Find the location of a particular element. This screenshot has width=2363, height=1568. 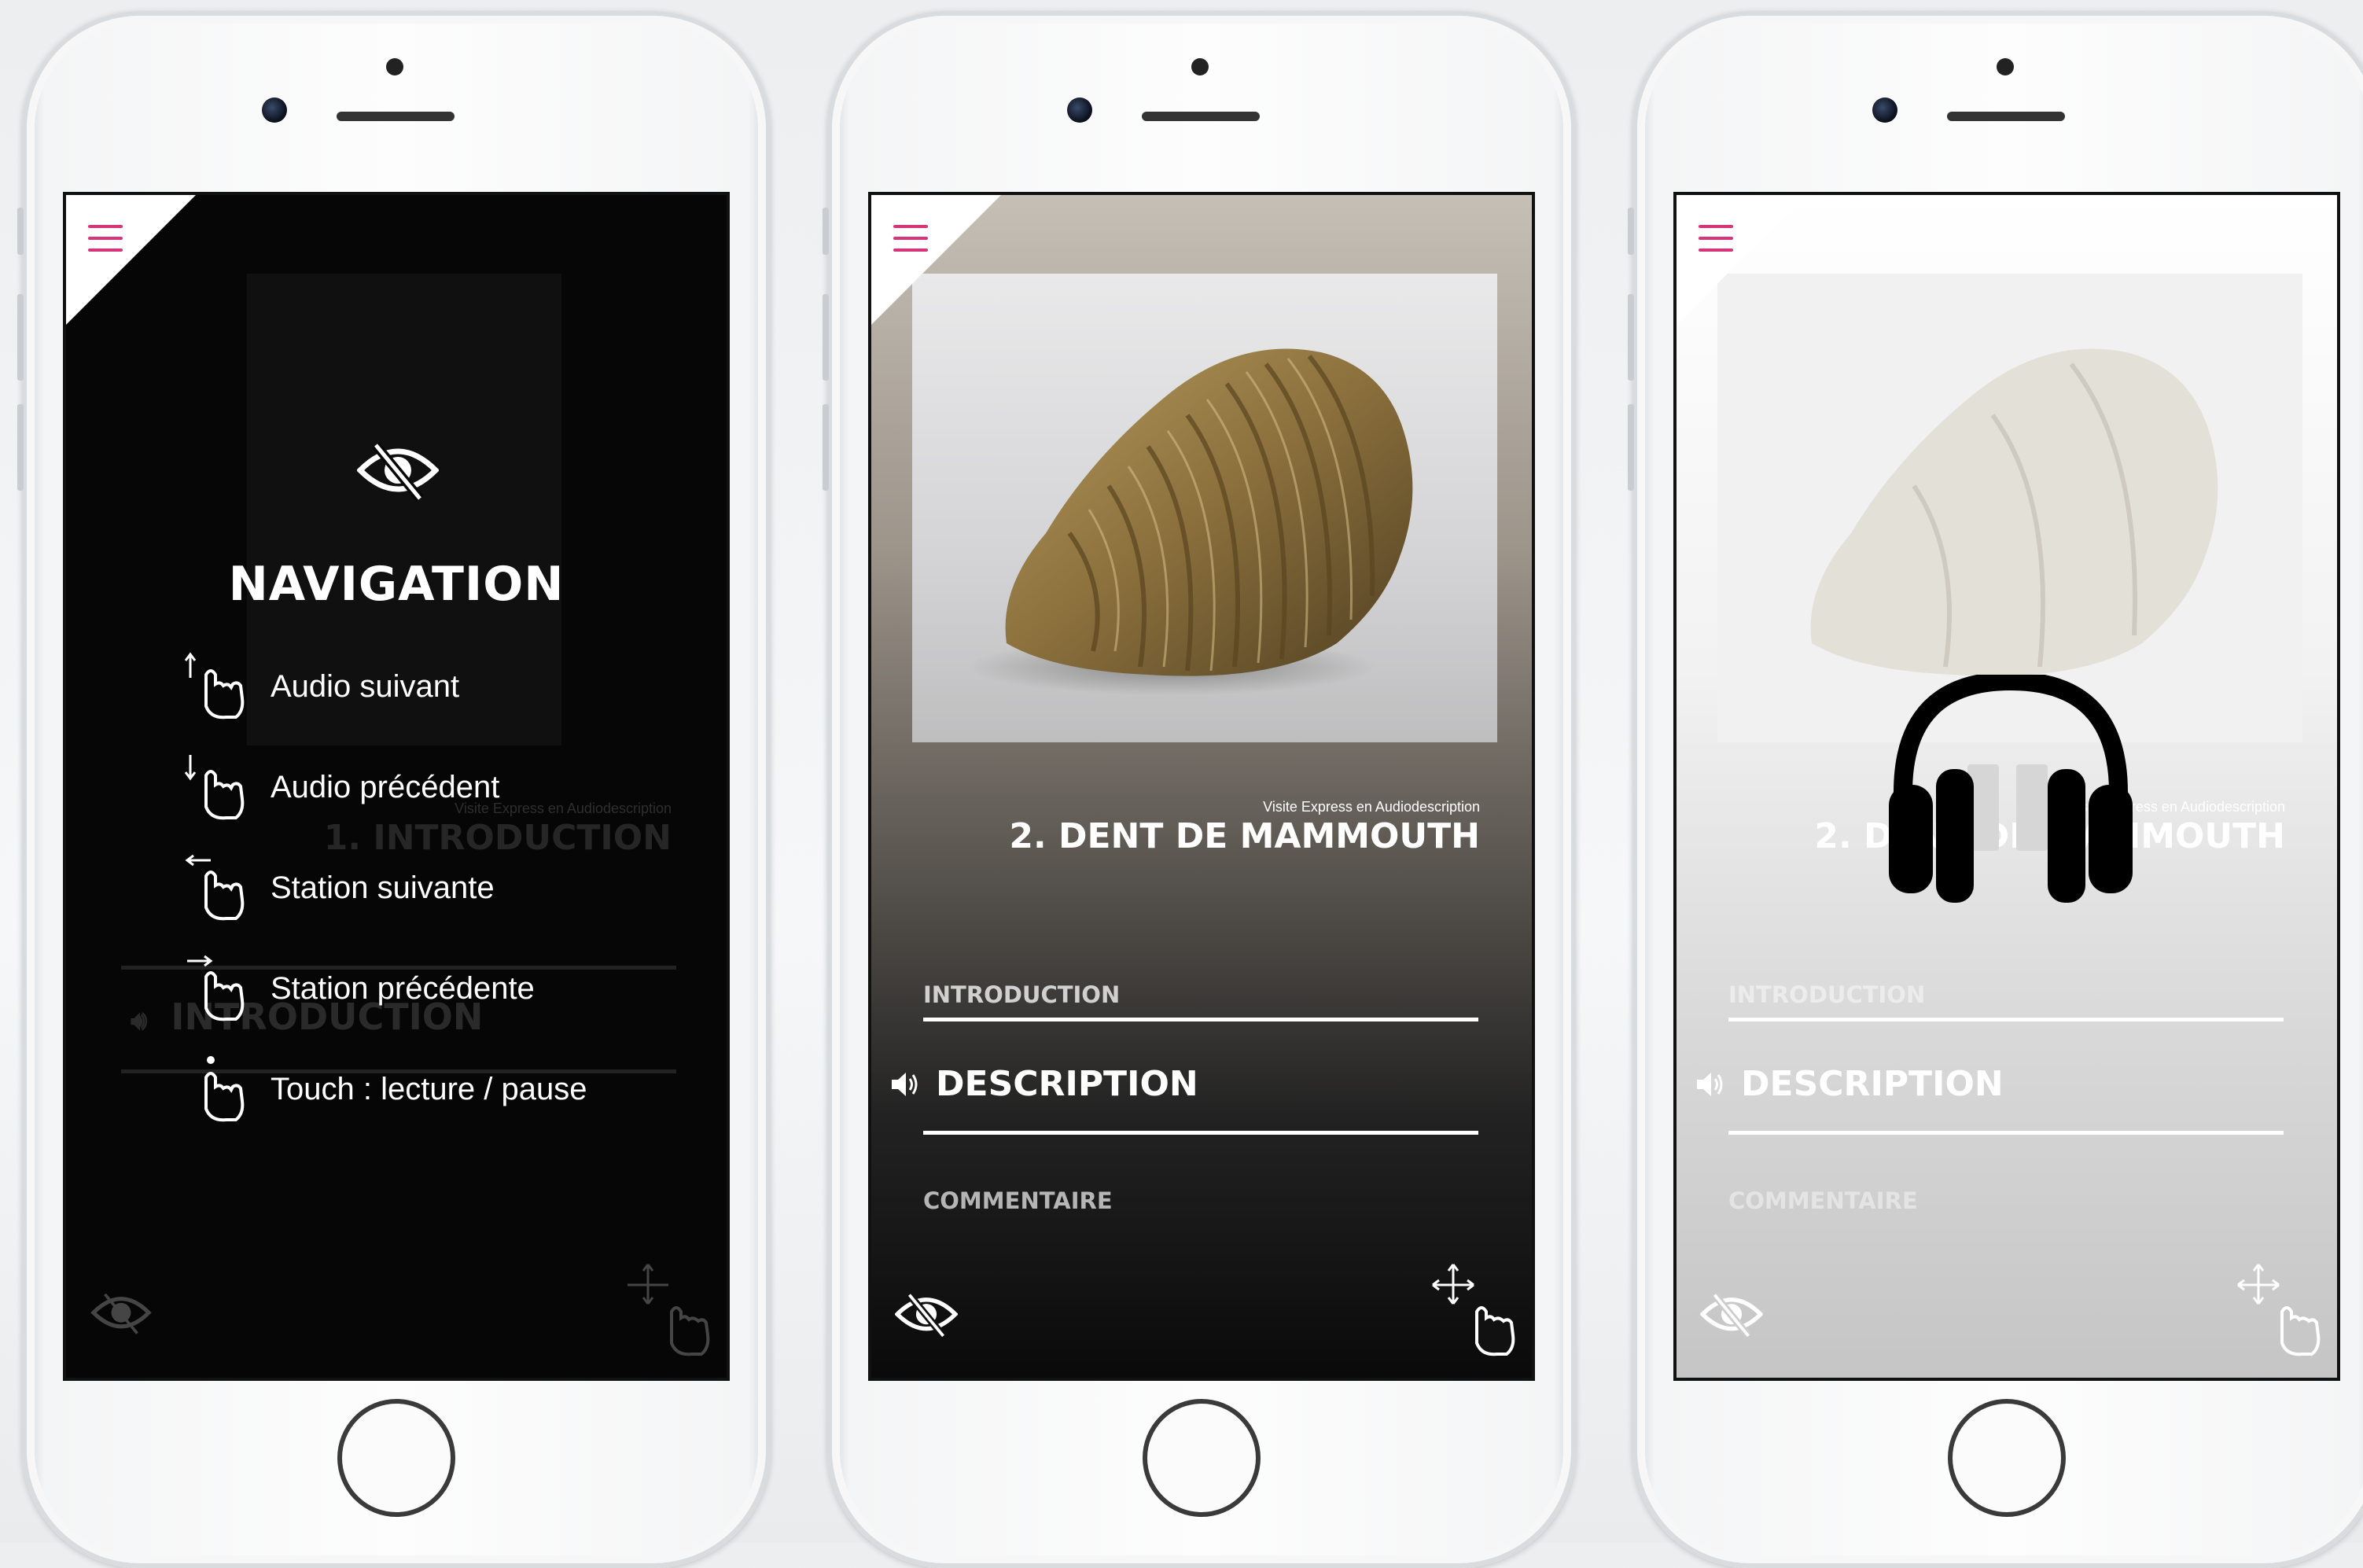

nav-item-audio-precedent: Audio précédent is located at coordinates (341, 787).